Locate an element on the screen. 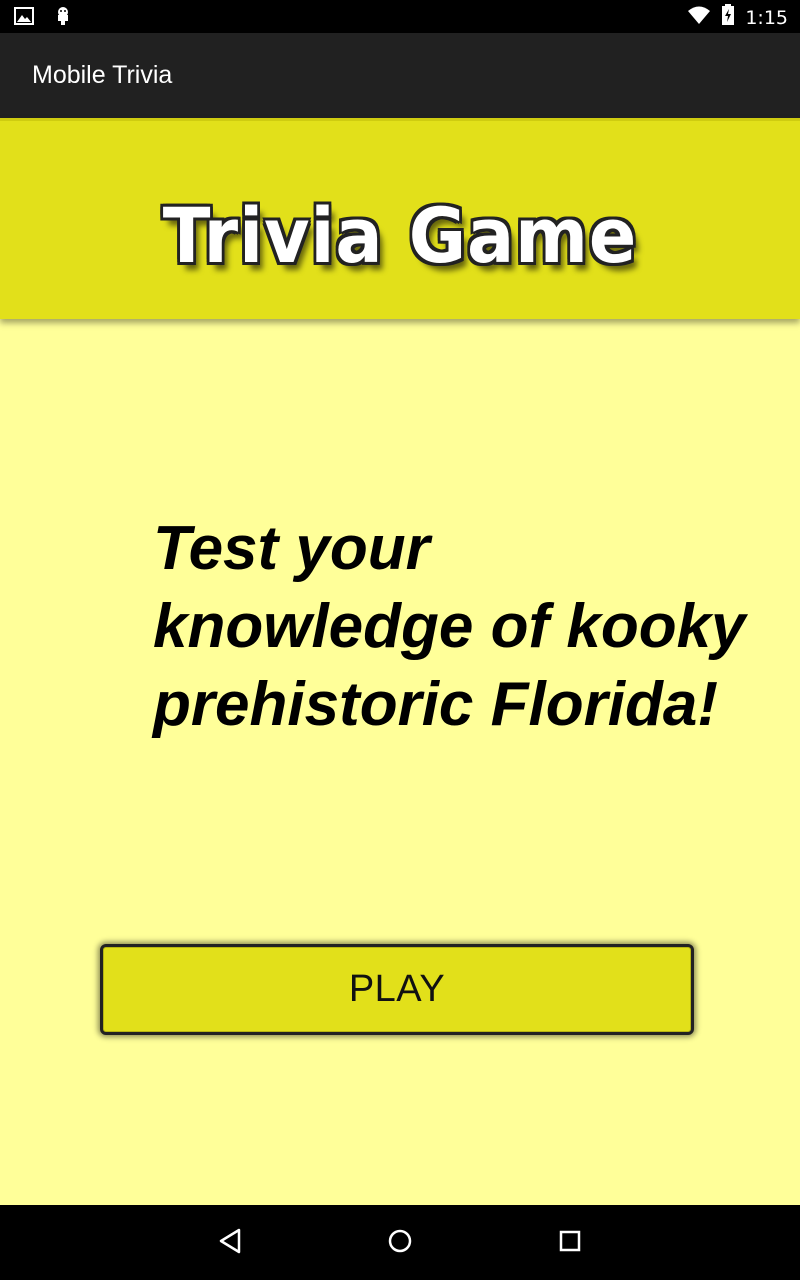 The width and height of the screenshot is (800, 1280). back-icon is located at coordinates (230, 1243).